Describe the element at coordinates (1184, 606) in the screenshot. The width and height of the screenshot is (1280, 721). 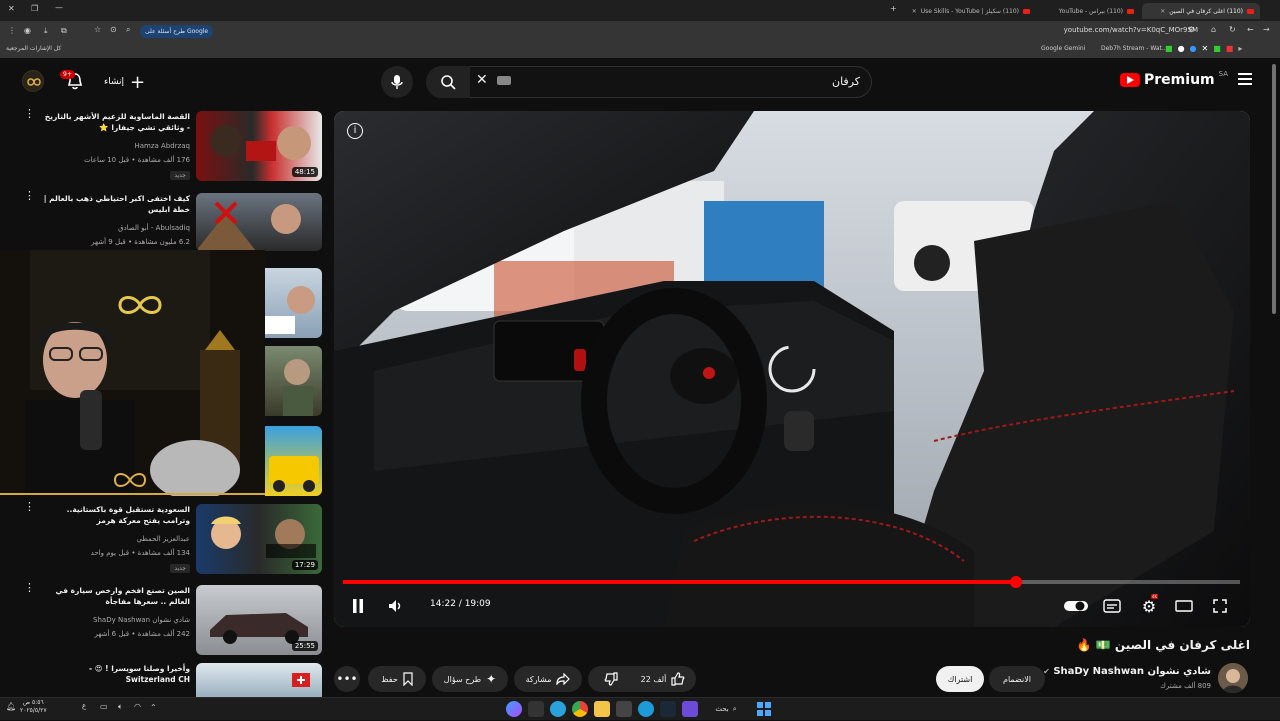
I see `theater-mode-button` at that location.